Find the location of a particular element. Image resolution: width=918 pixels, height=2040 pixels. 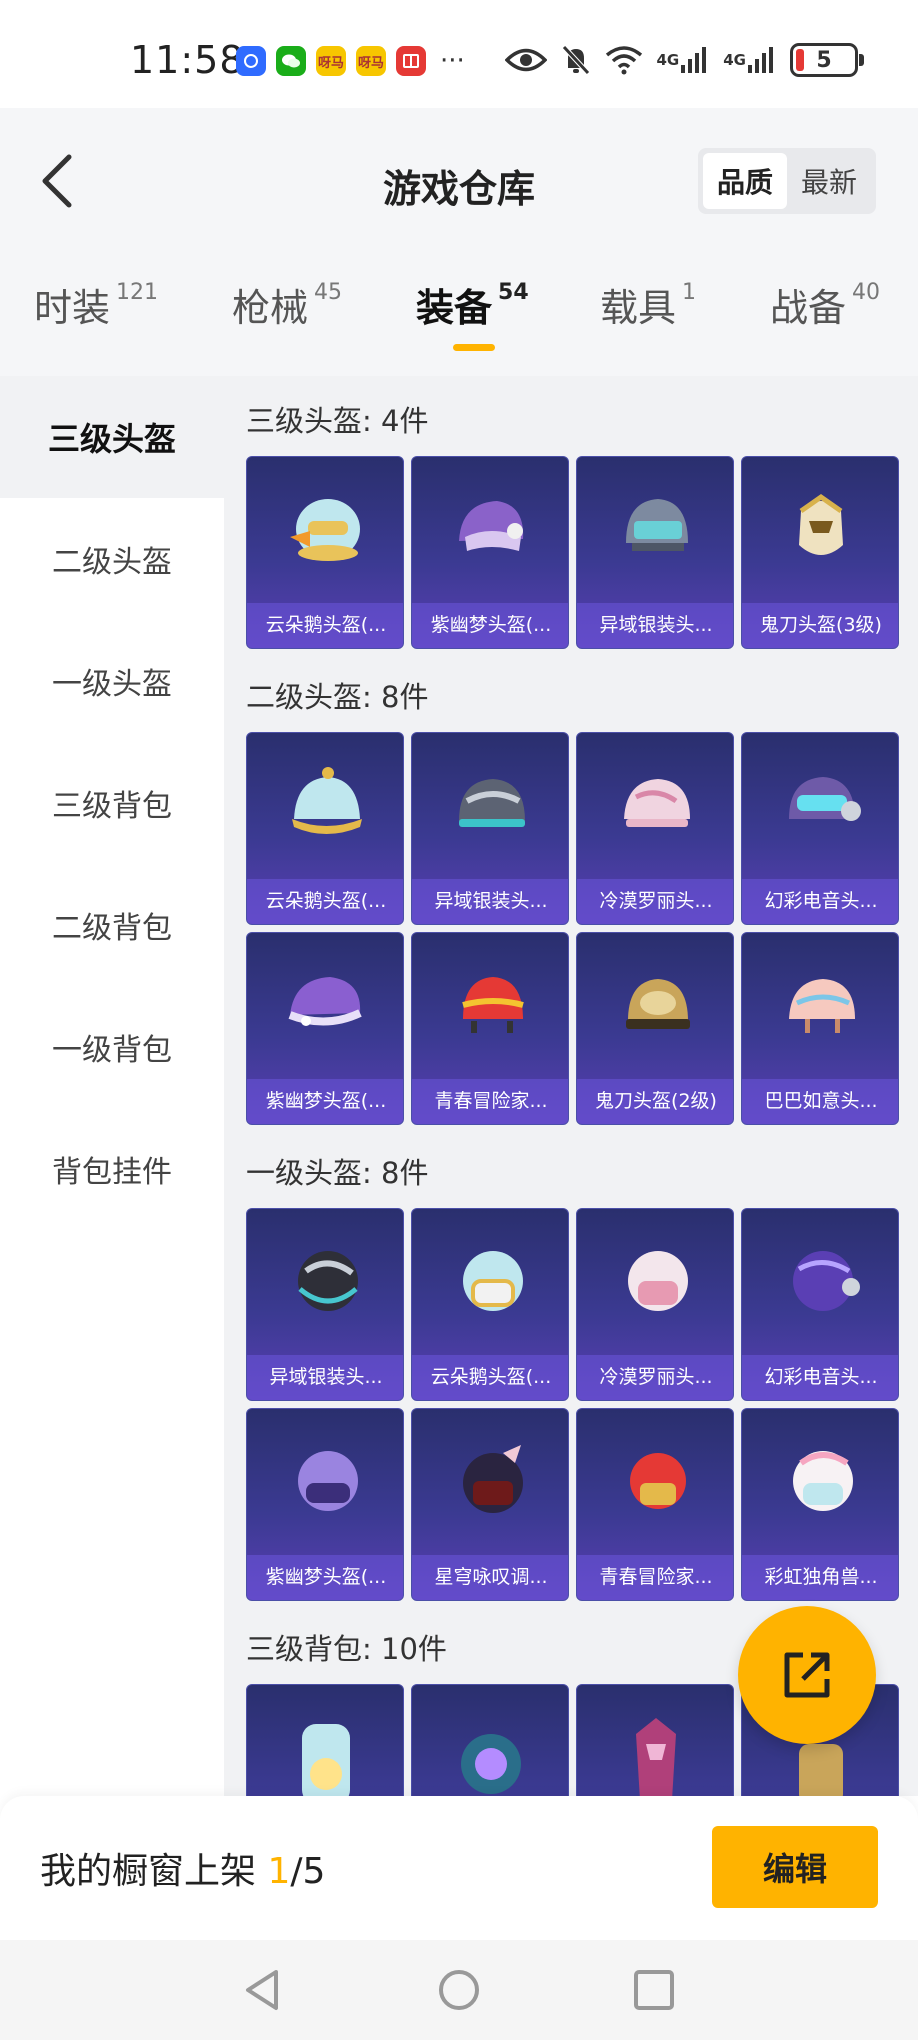

signal-4g-icon-2: 4G is located at coordinates (749, 60).